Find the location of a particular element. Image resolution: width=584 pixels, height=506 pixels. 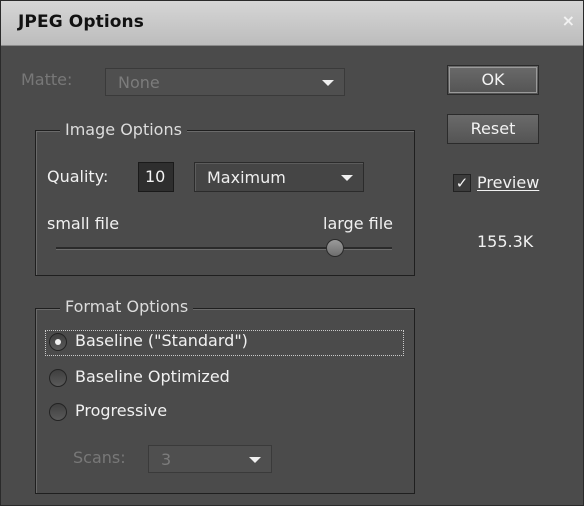

radio-label: Baseline ("Standard") is located at coordinates (161, 340).